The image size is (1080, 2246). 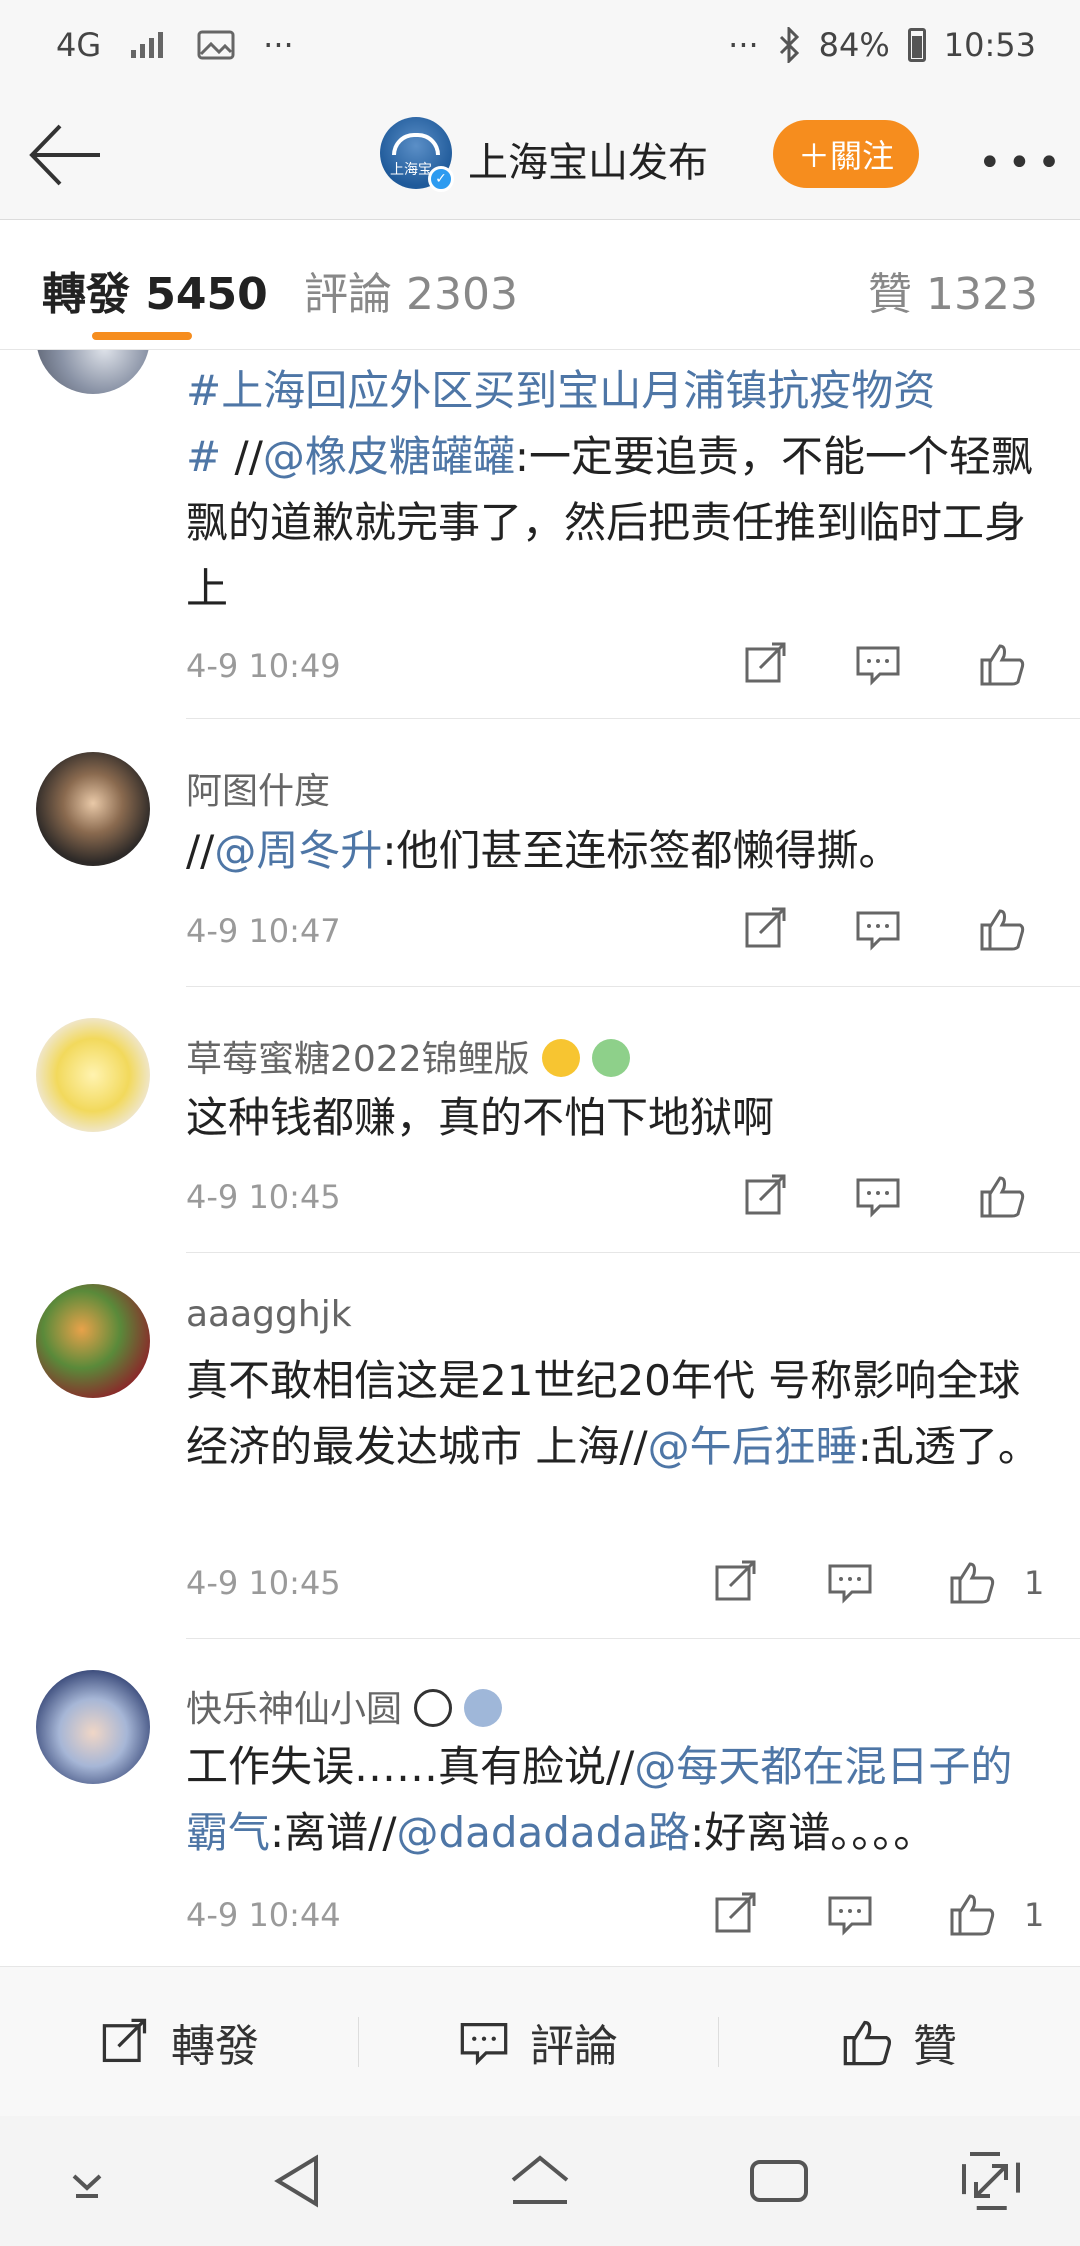 I want to click on username: aaagghjk, so click(x=269, y=1314).